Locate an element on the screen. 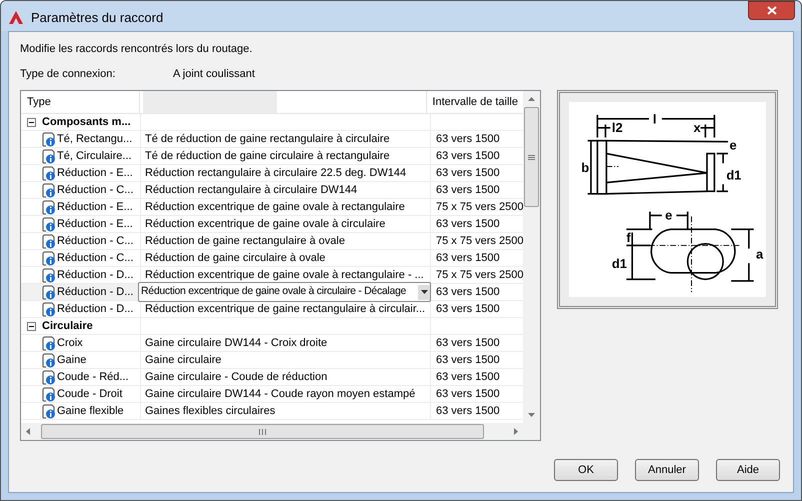 The width and height of the screenshot is (802, 501). table-cell: Gaine circulaire DW144 - Croix droite is located at coordinates (286, 343).